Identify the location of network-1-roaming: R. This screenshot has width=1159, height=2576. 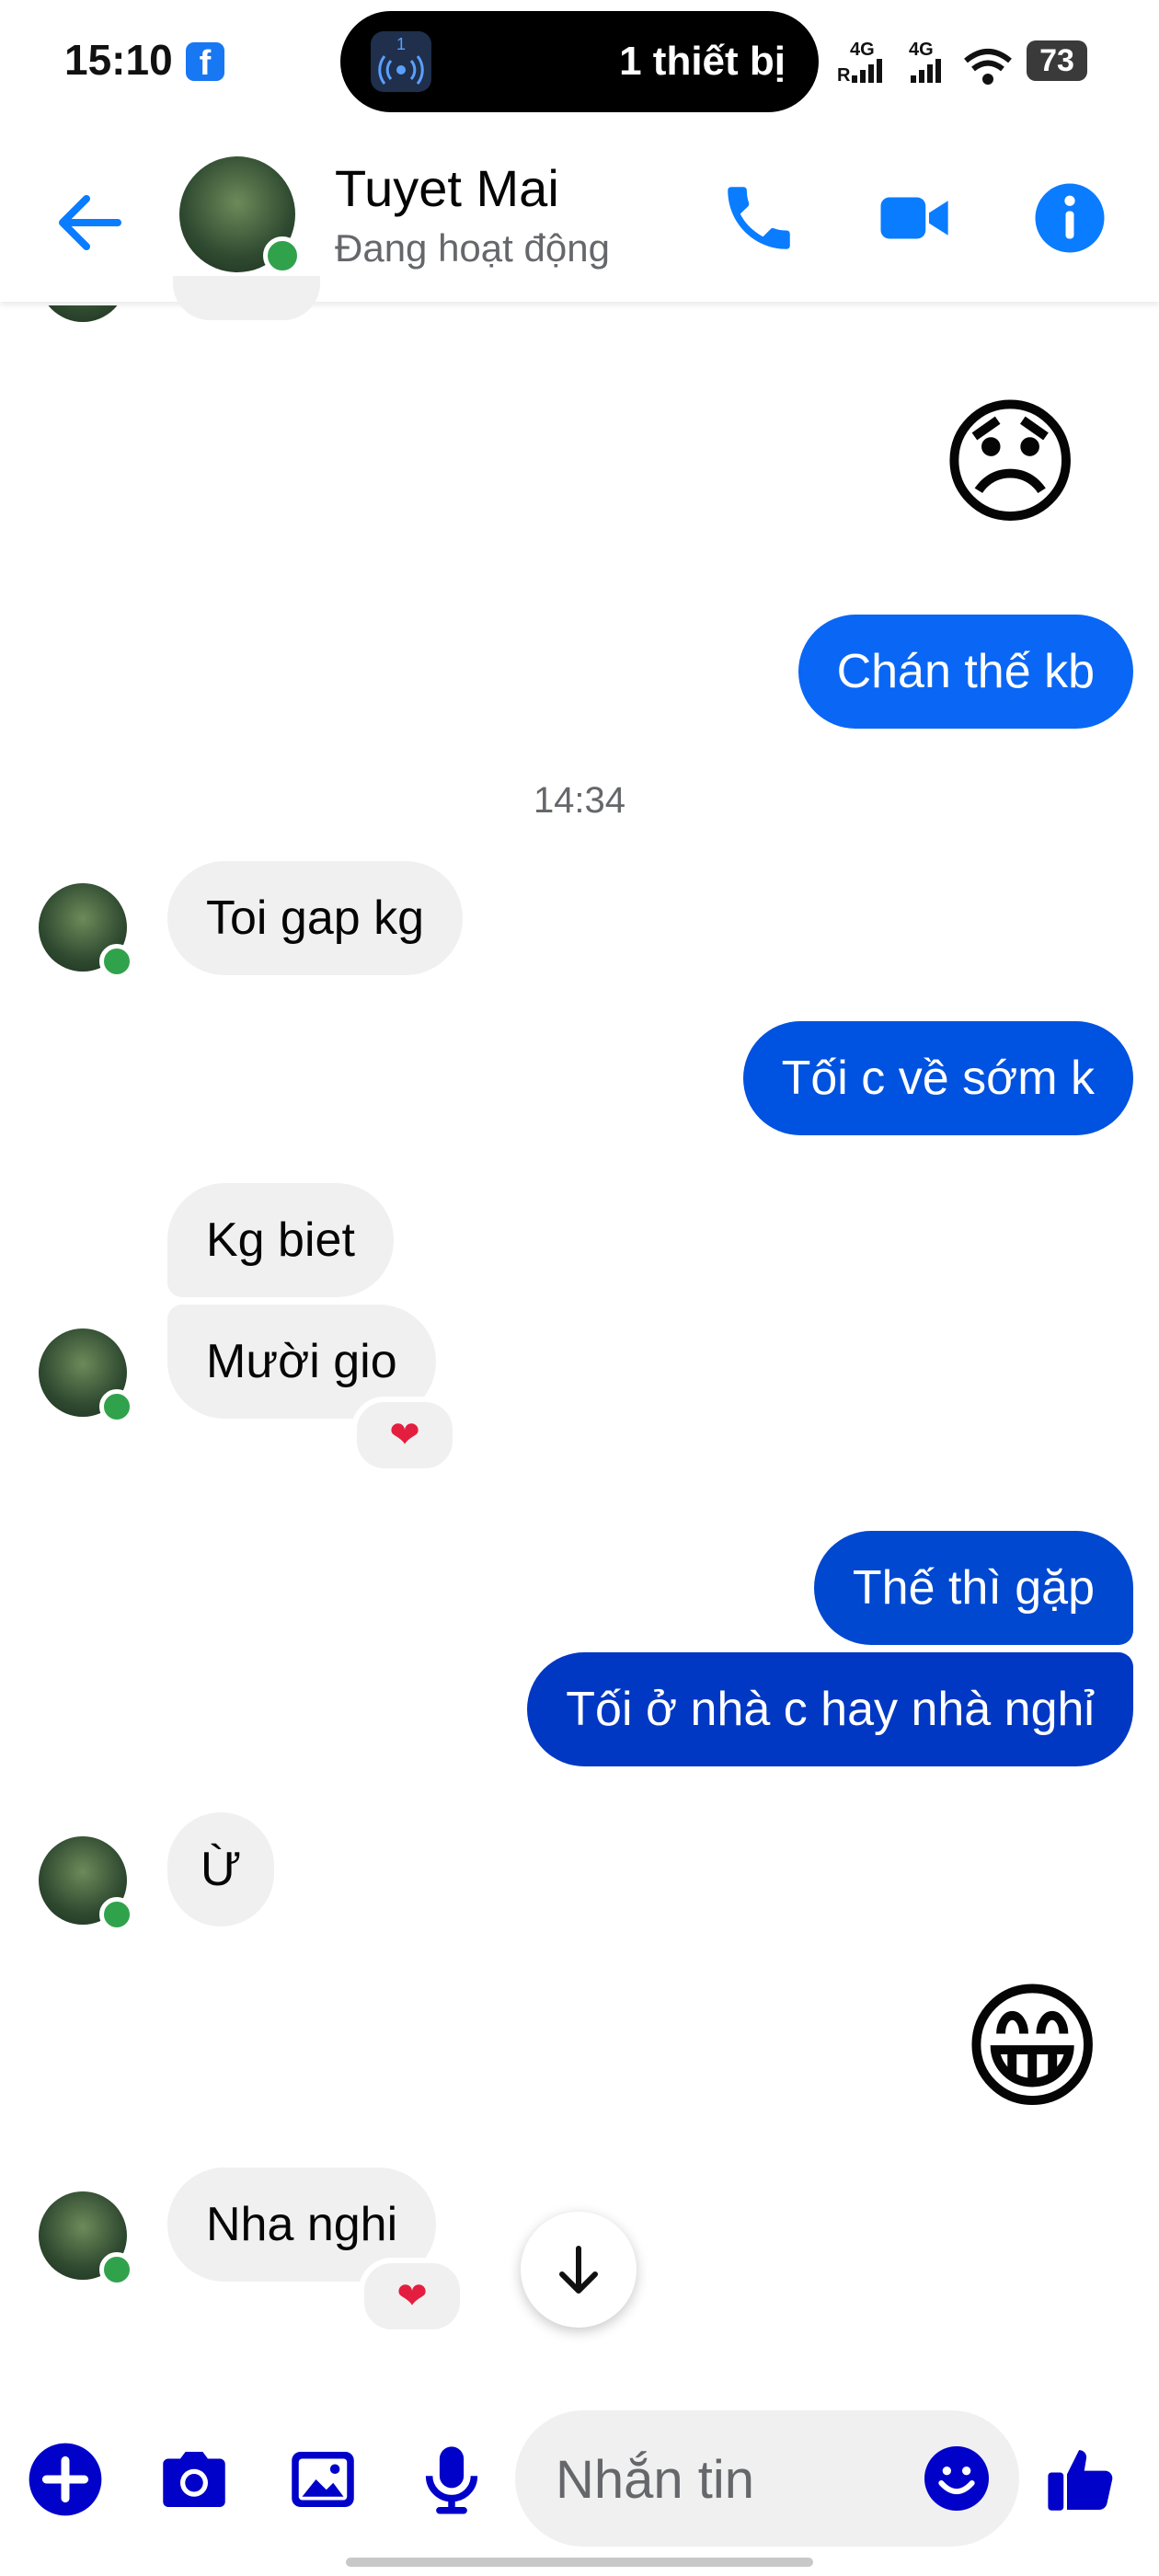
(844, 75).